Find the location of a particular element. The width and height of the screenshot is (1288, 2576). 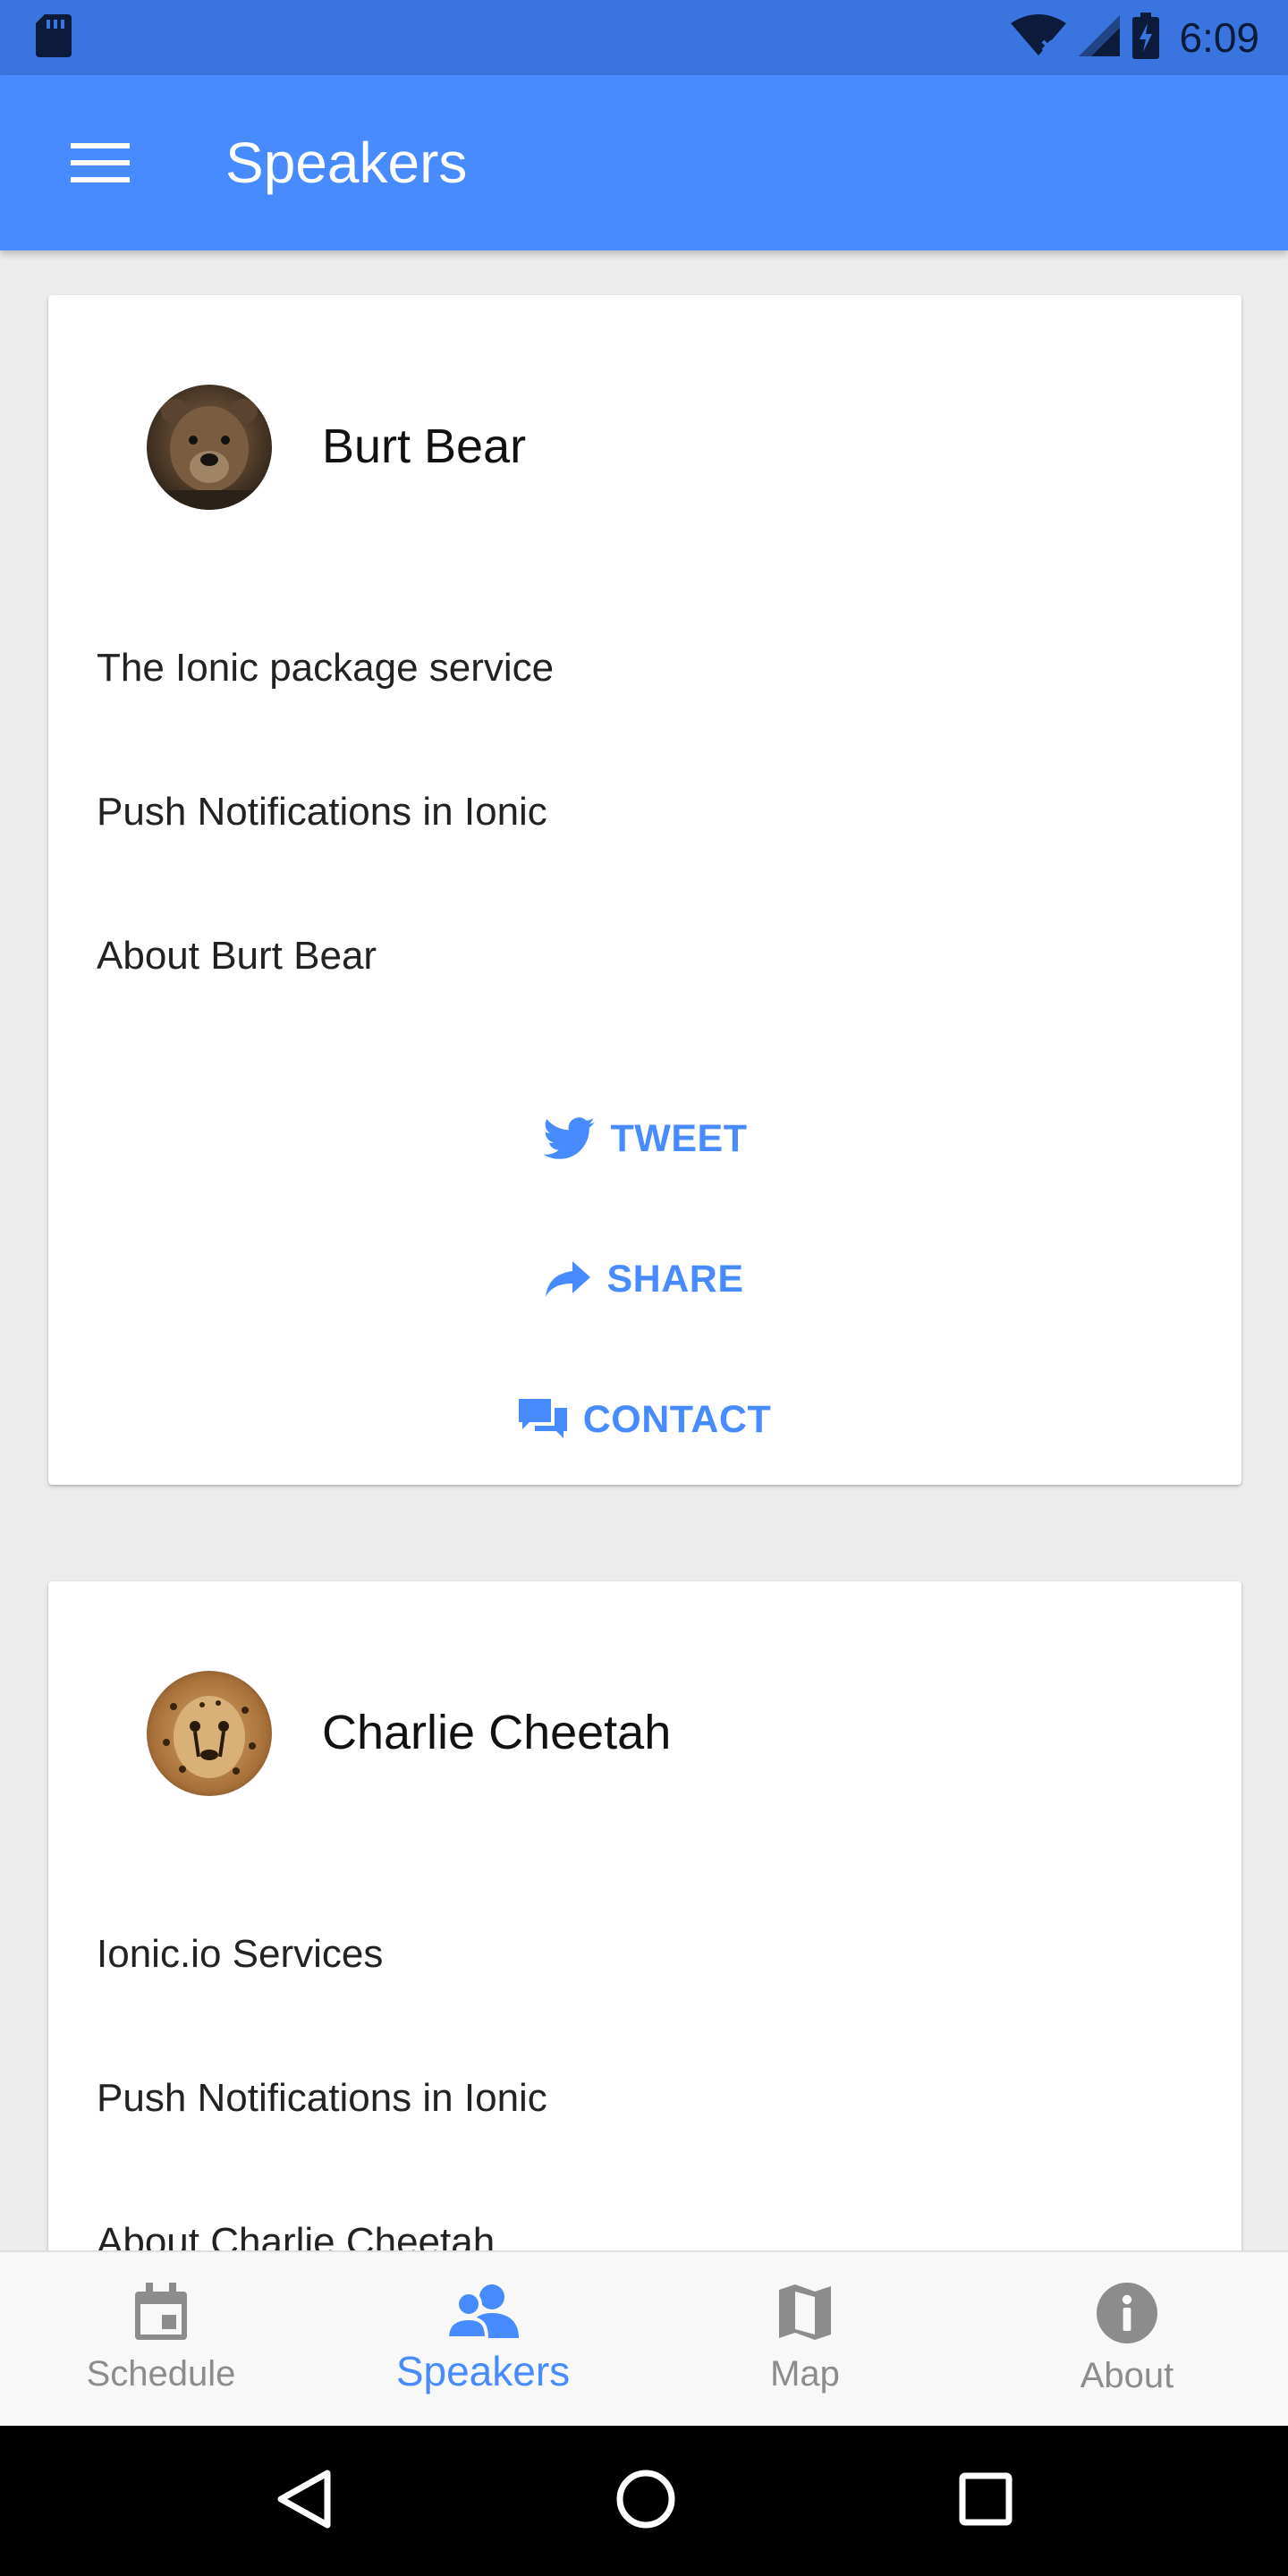

tab-label: Schedule is located at coordinates (161, 2374).